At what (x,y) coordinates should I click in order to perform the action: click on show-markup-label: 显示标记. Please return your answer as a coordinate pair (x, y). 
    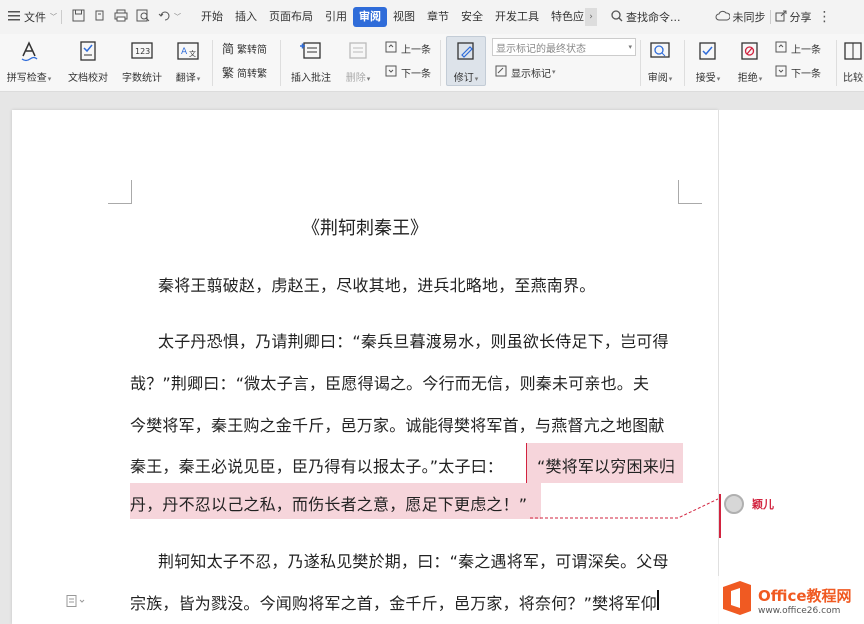
    Looking at the image, I should click on (531, 74).